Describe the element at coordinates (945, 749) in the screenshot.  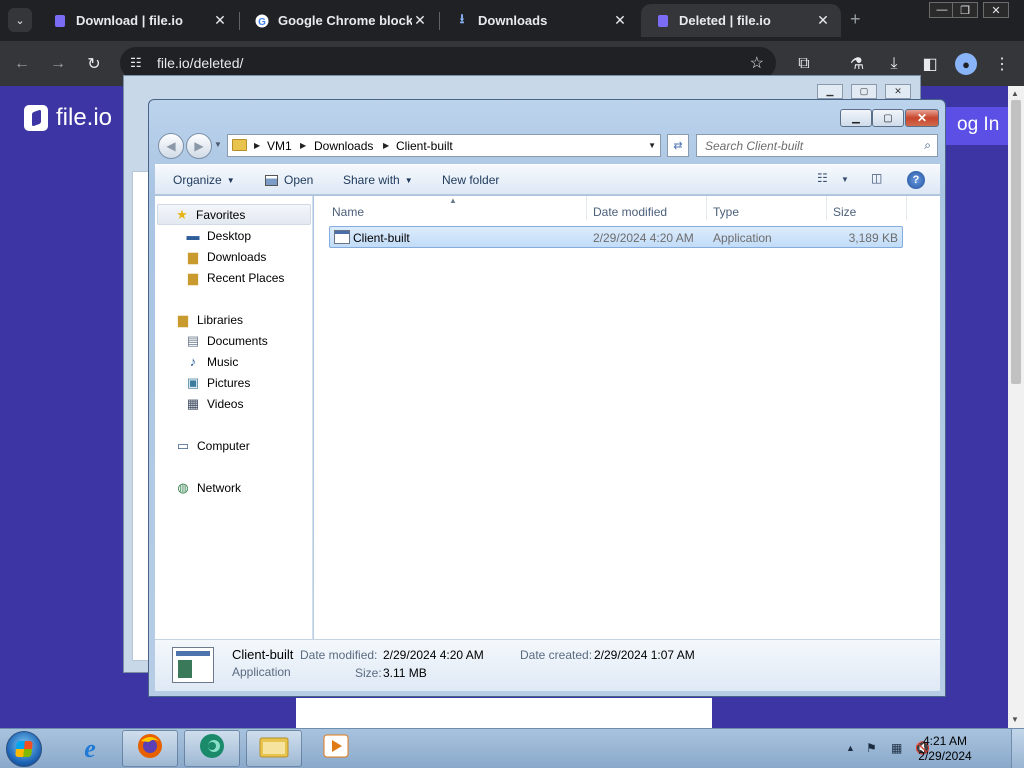
I see `system-clock: 4:21 AM 2/29/2024` at that location.